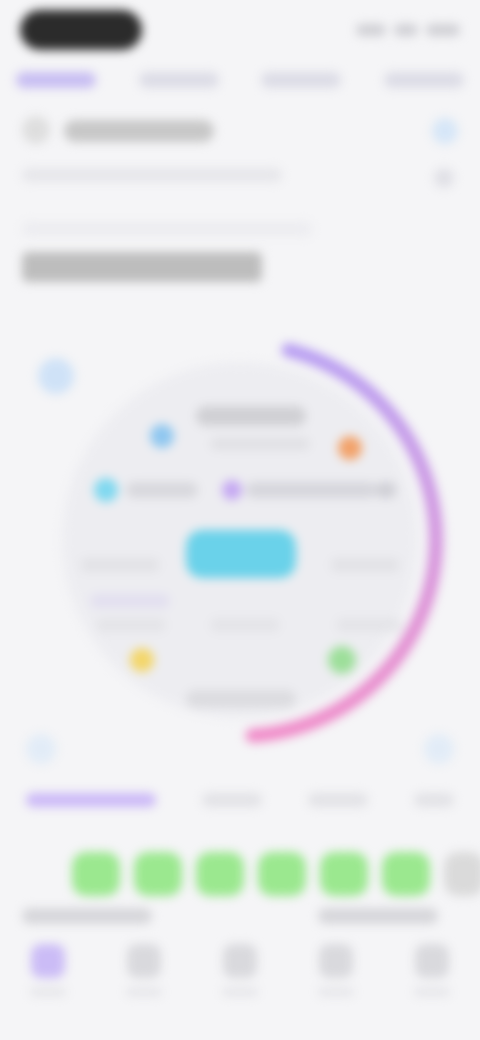 The width and height of the screenshot is (480, 1040). I want to click on nav-item-chart, so click(240, 970).